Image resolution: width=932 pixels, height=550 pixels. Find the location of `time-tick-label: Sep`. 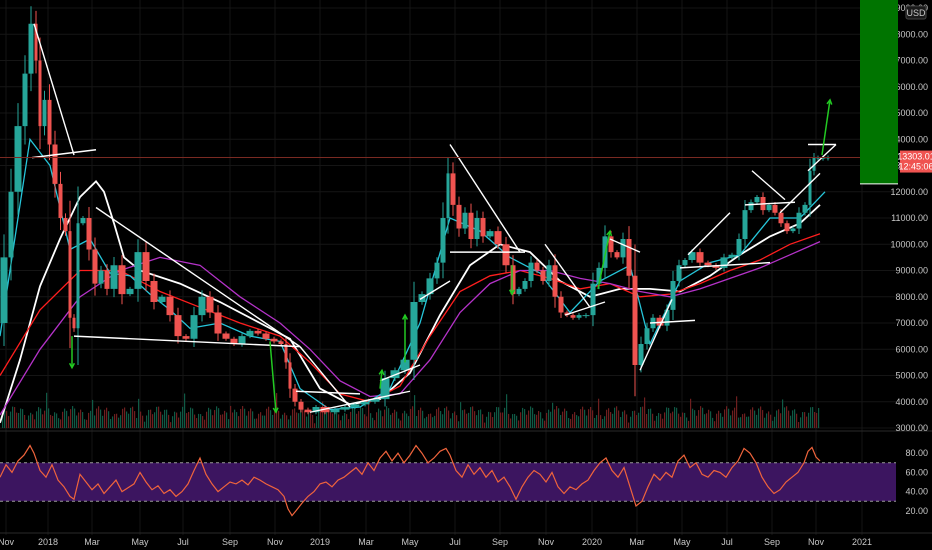

time-tick-label: Sep is located at coordinates (500, 542).